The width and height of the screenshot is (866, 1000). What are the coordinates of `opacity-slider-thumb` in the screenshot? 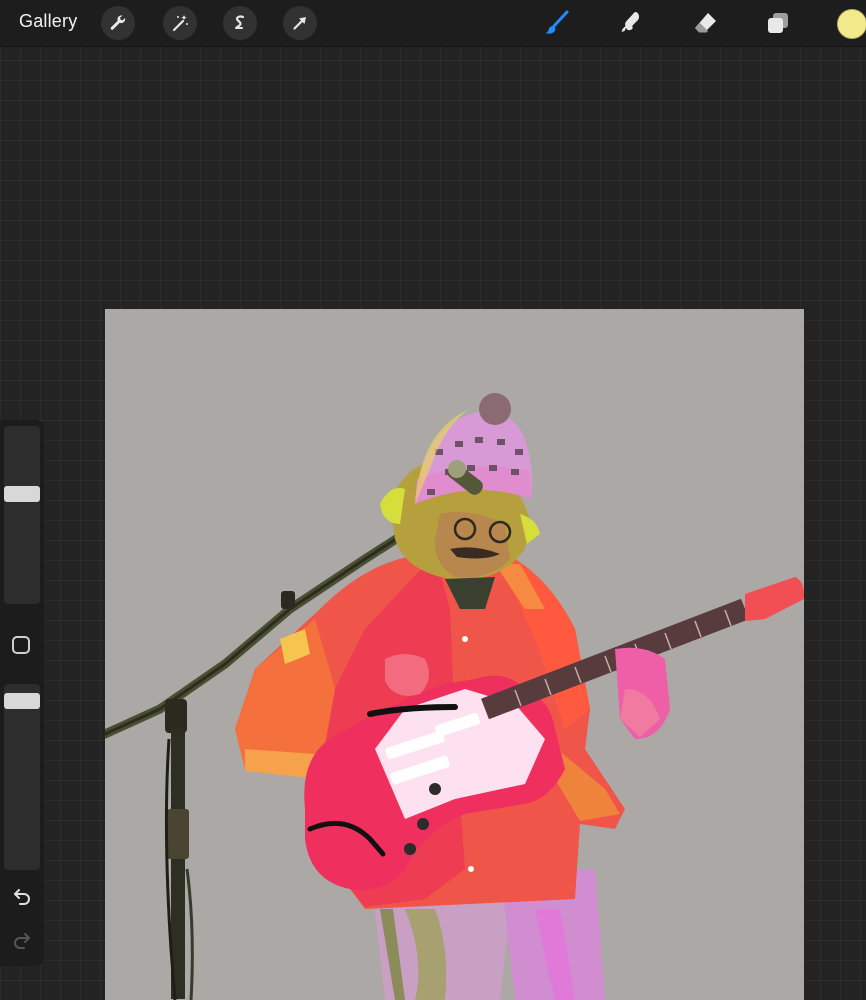 It's located at (22, 700).